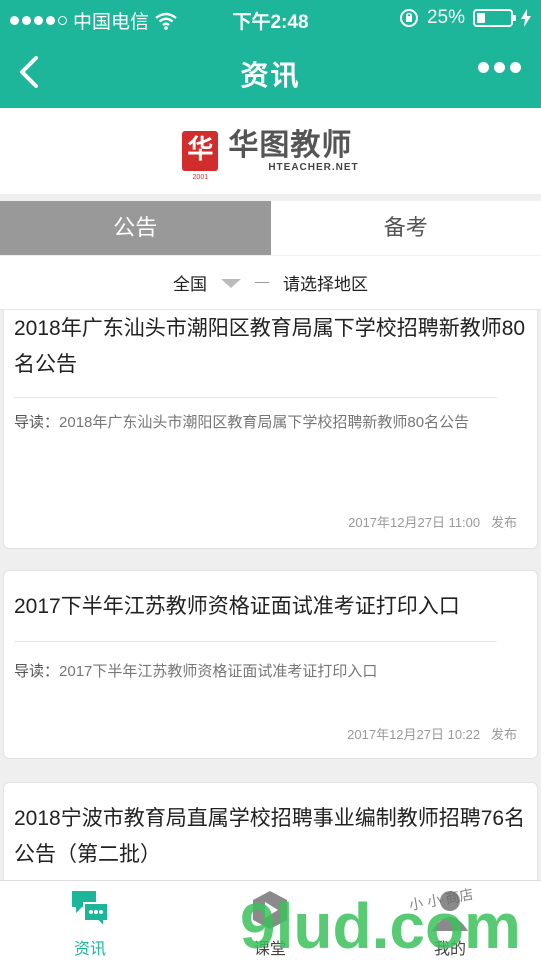  What do you see at coordinates (269, 949) in the screenshot?
I see `bottom-tab-label: 课堂` at bounding box center [269, 949].